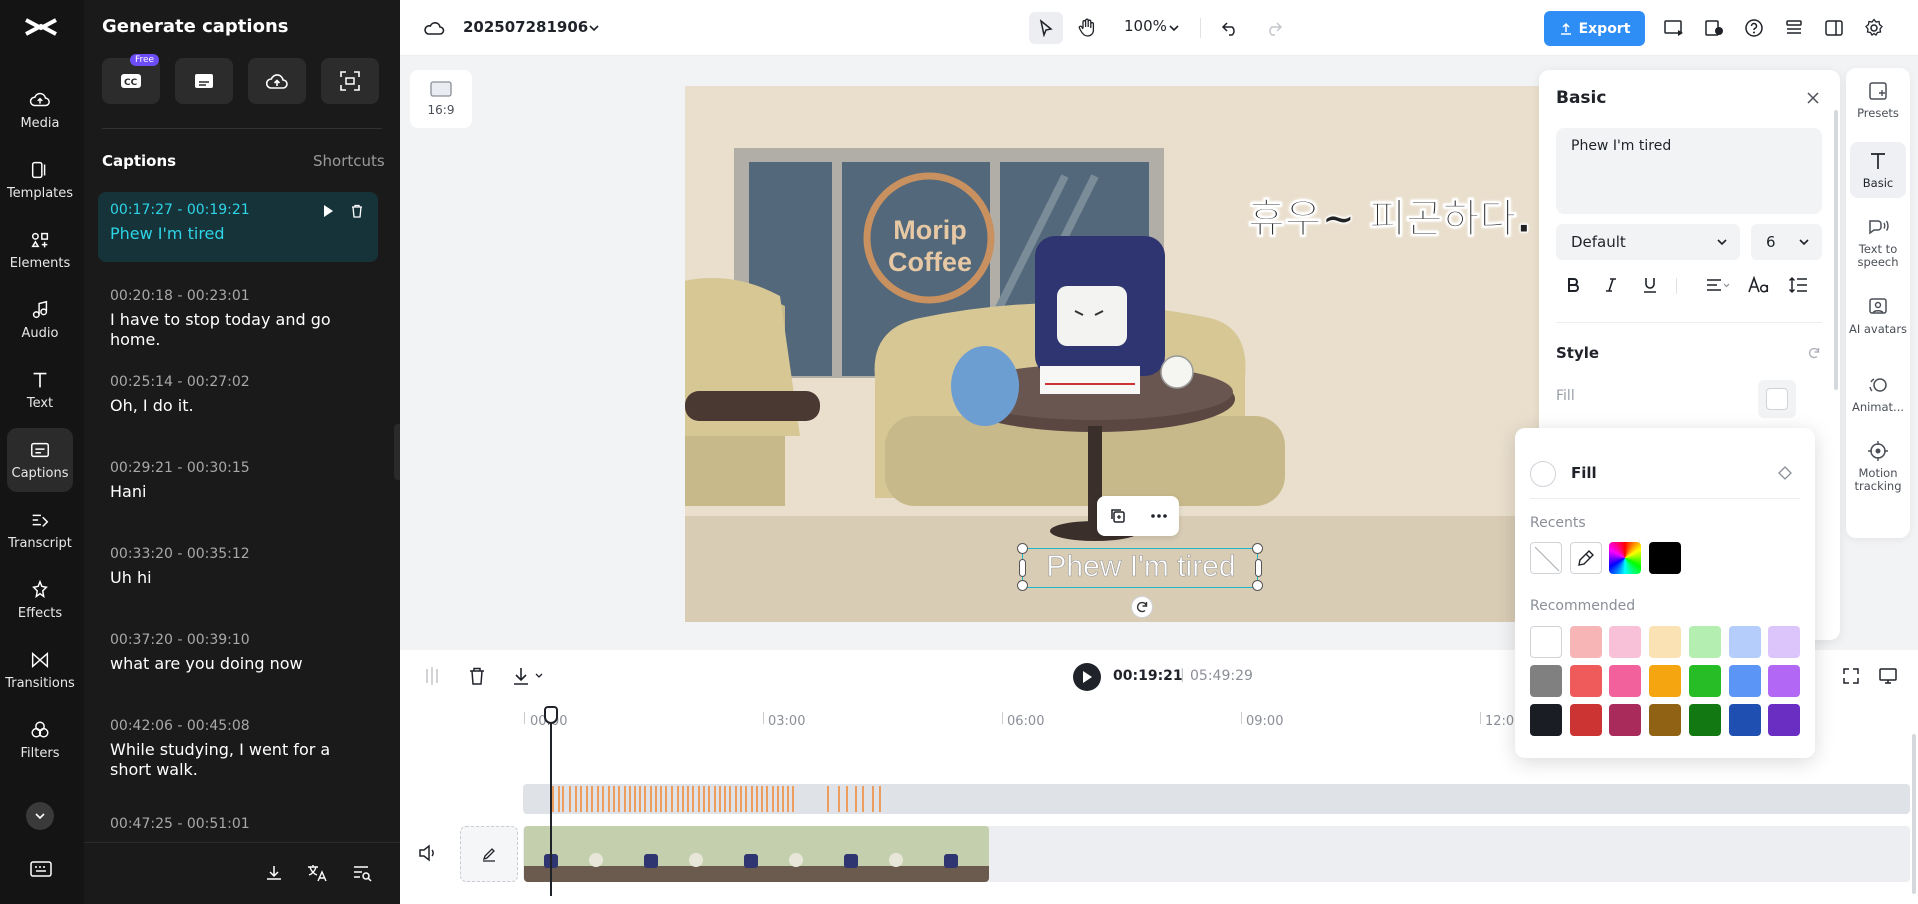  What do you see at coordinates (40, 816) in the screenshot?
I see `more-nav-button` at bounding box center [40, 816].